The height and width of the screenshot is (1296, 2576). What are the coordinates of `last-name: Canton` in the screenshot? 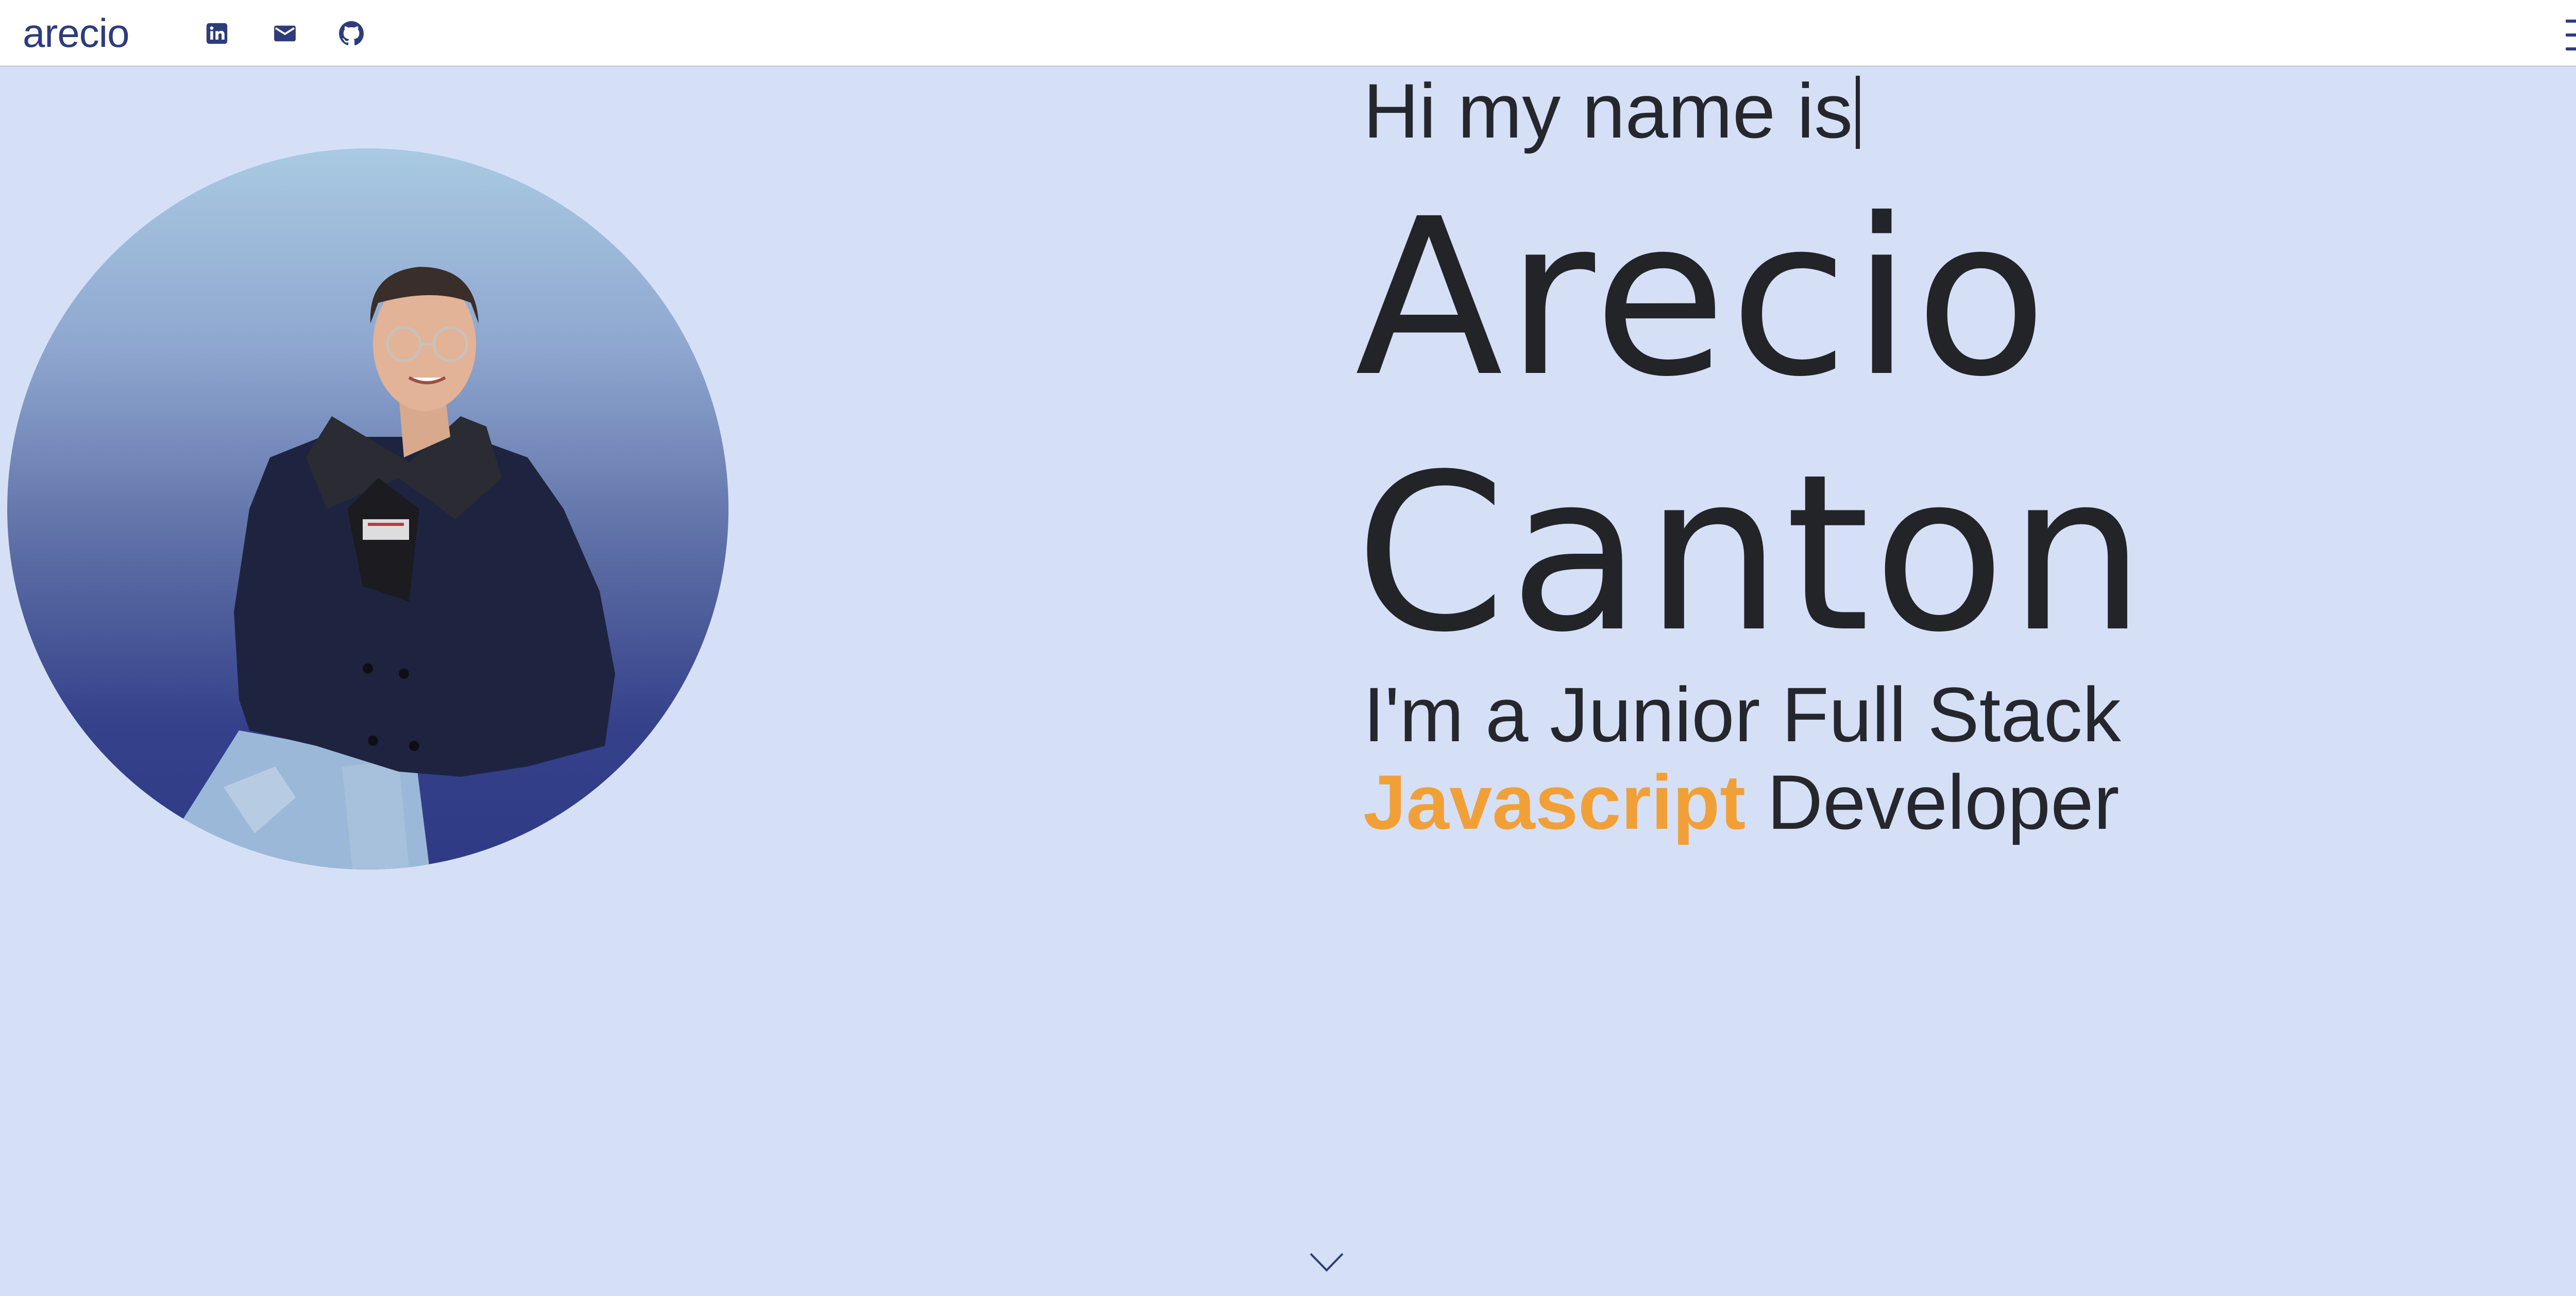 It's located at (1752, 554).